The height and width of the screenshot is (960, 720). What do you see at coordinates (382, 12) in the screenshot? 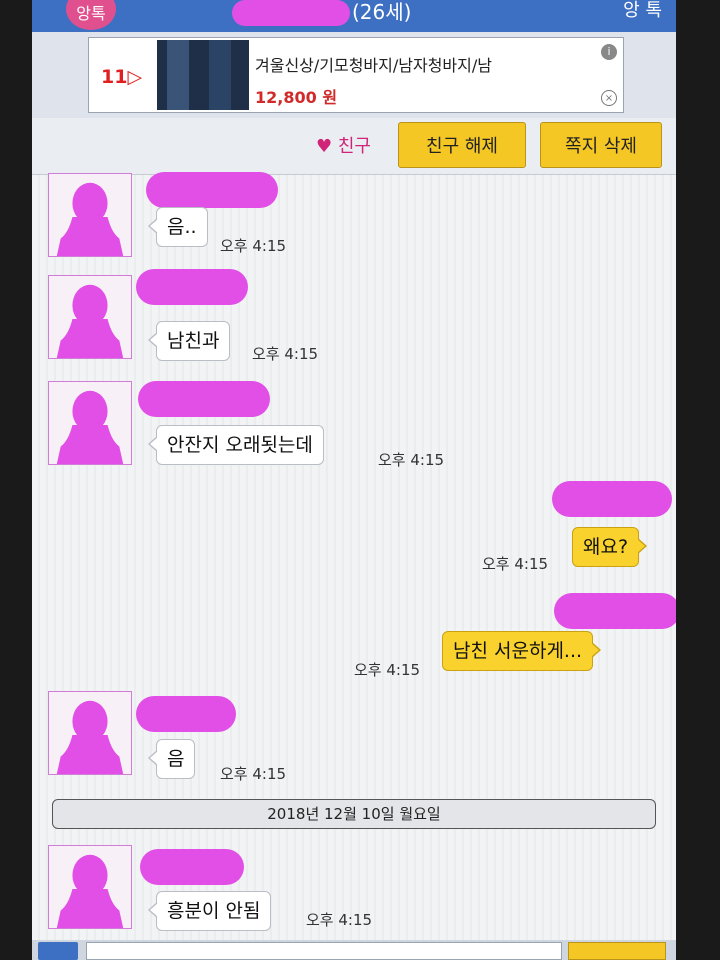
I see `title-age: (26세)` at bounding box center [382, 12].